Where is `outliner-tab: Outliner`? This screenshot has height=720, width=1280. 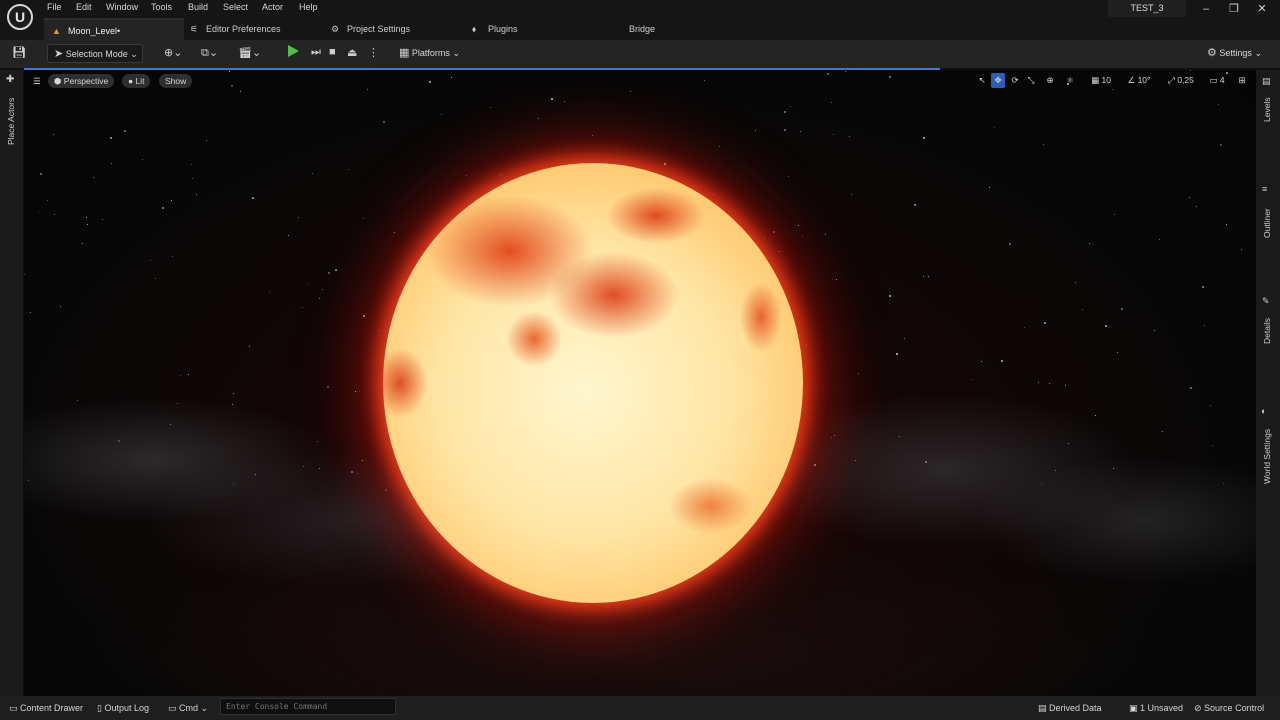 outliner-tab: Outliner is located at coordinates (1267, 219).